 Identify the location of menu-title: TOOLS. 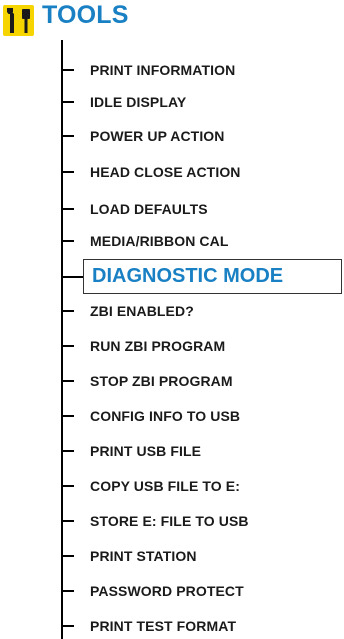
(85, 15).